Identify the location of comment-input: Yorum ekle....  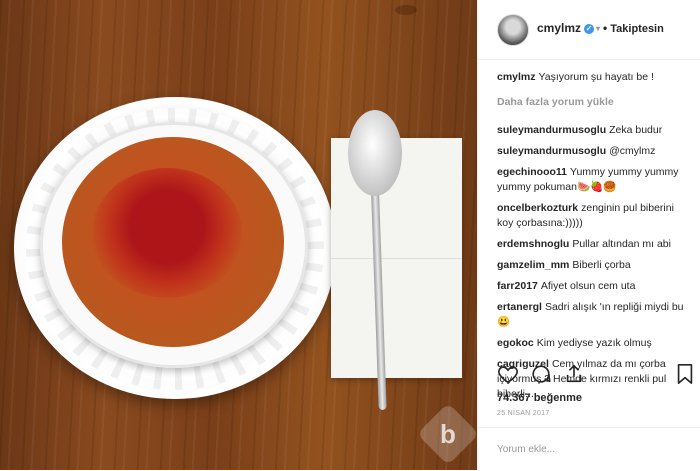
(526, 449).